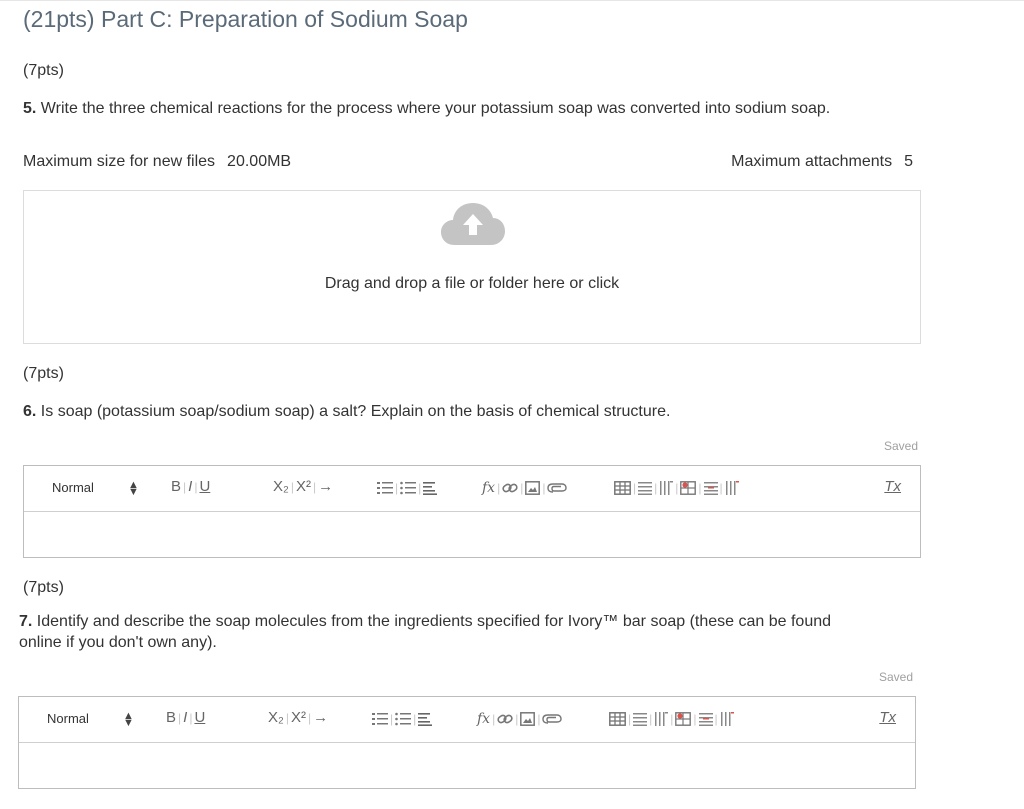 Image resolution: width=1024 pixels, height=809 pixels. Describe the element at coordinates (908, 161) in the screenshot. I see `max-attachments-value: 5` at that location.